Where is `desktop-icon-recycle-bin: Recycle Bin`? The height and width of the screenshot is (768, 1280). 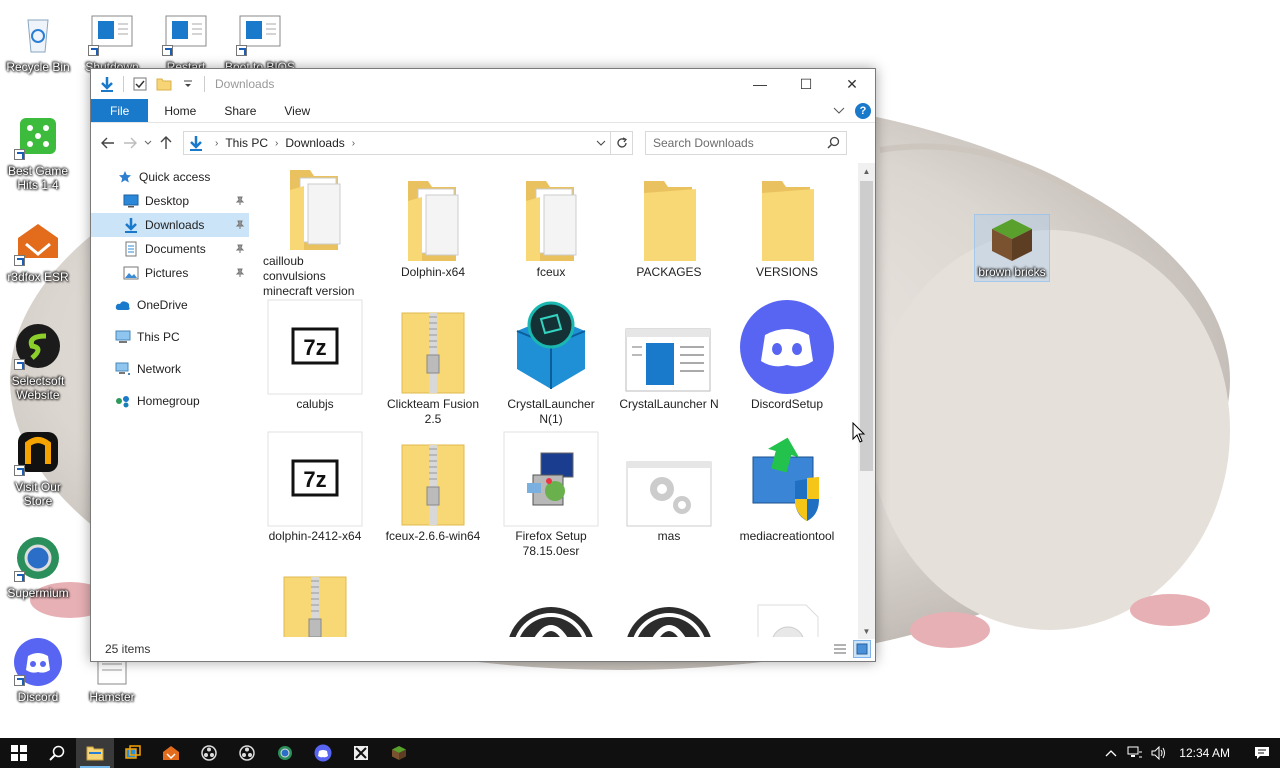 desktop-icon-recycle-bin: Recycle Bin is located at coordinates (38, 41).